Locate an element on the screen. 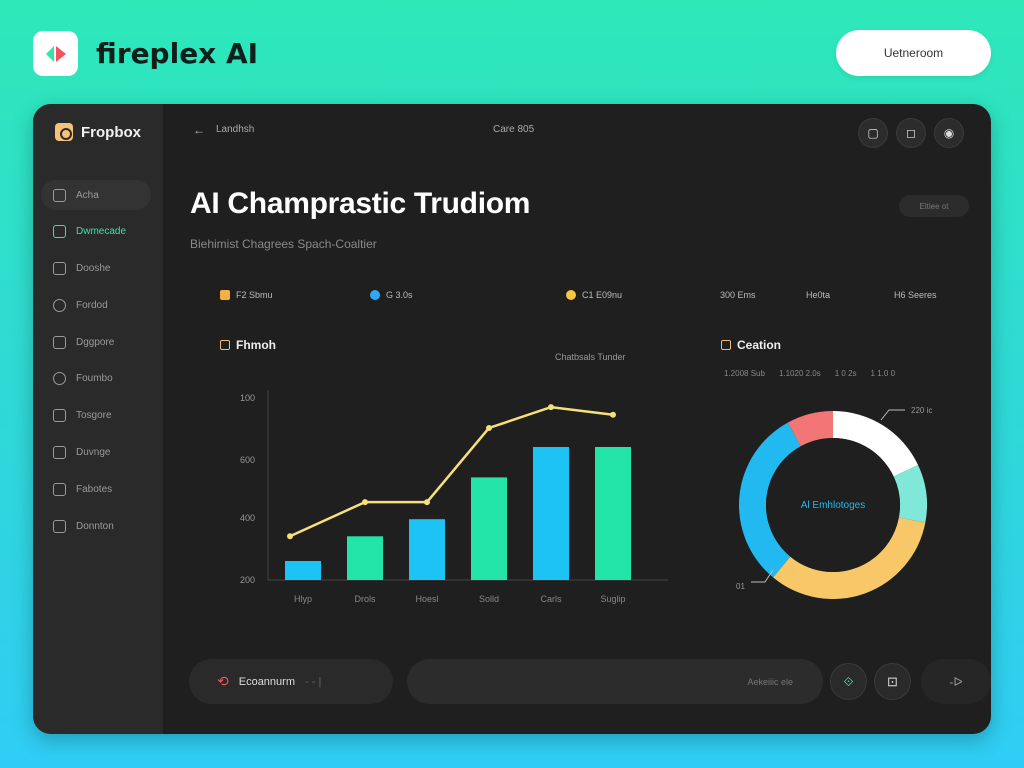 The height and width of the screenshot is (768, 1024). sidebar-item-donnton: Donnton is located at coordinates (96, 526).